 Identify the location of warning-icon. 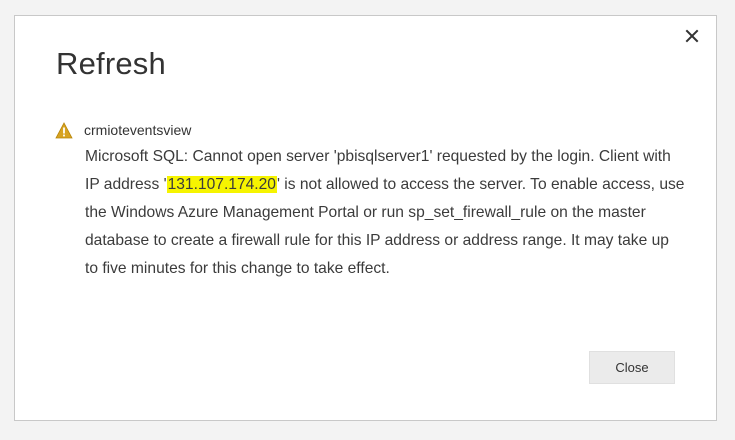
(64, 130).